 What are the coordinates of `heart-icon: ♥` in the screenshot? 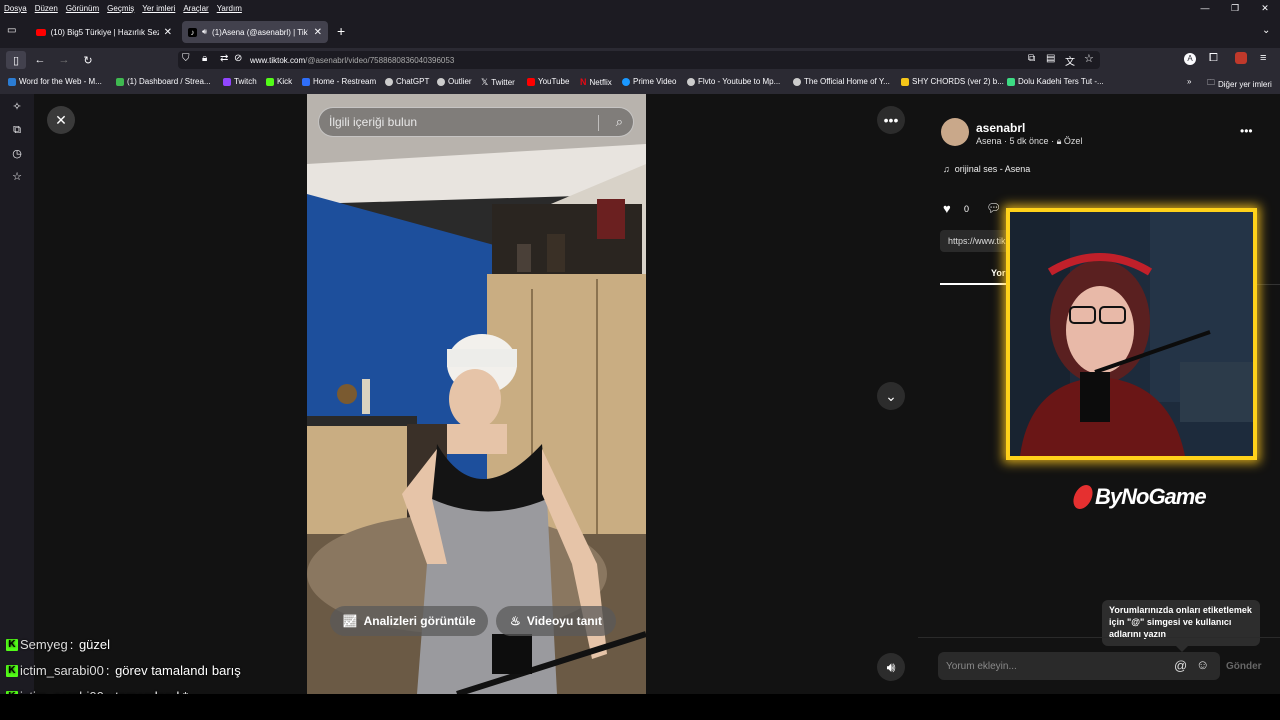 It's located at (947, 208).